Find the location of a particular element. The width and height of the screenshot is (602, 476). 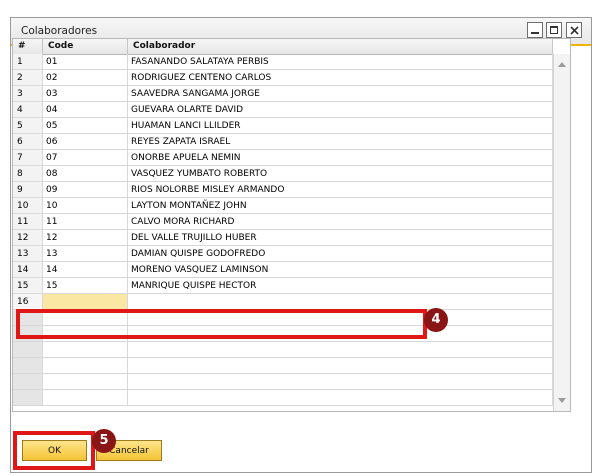

row-number-cell: 7 is located at coordinates (28, 158).